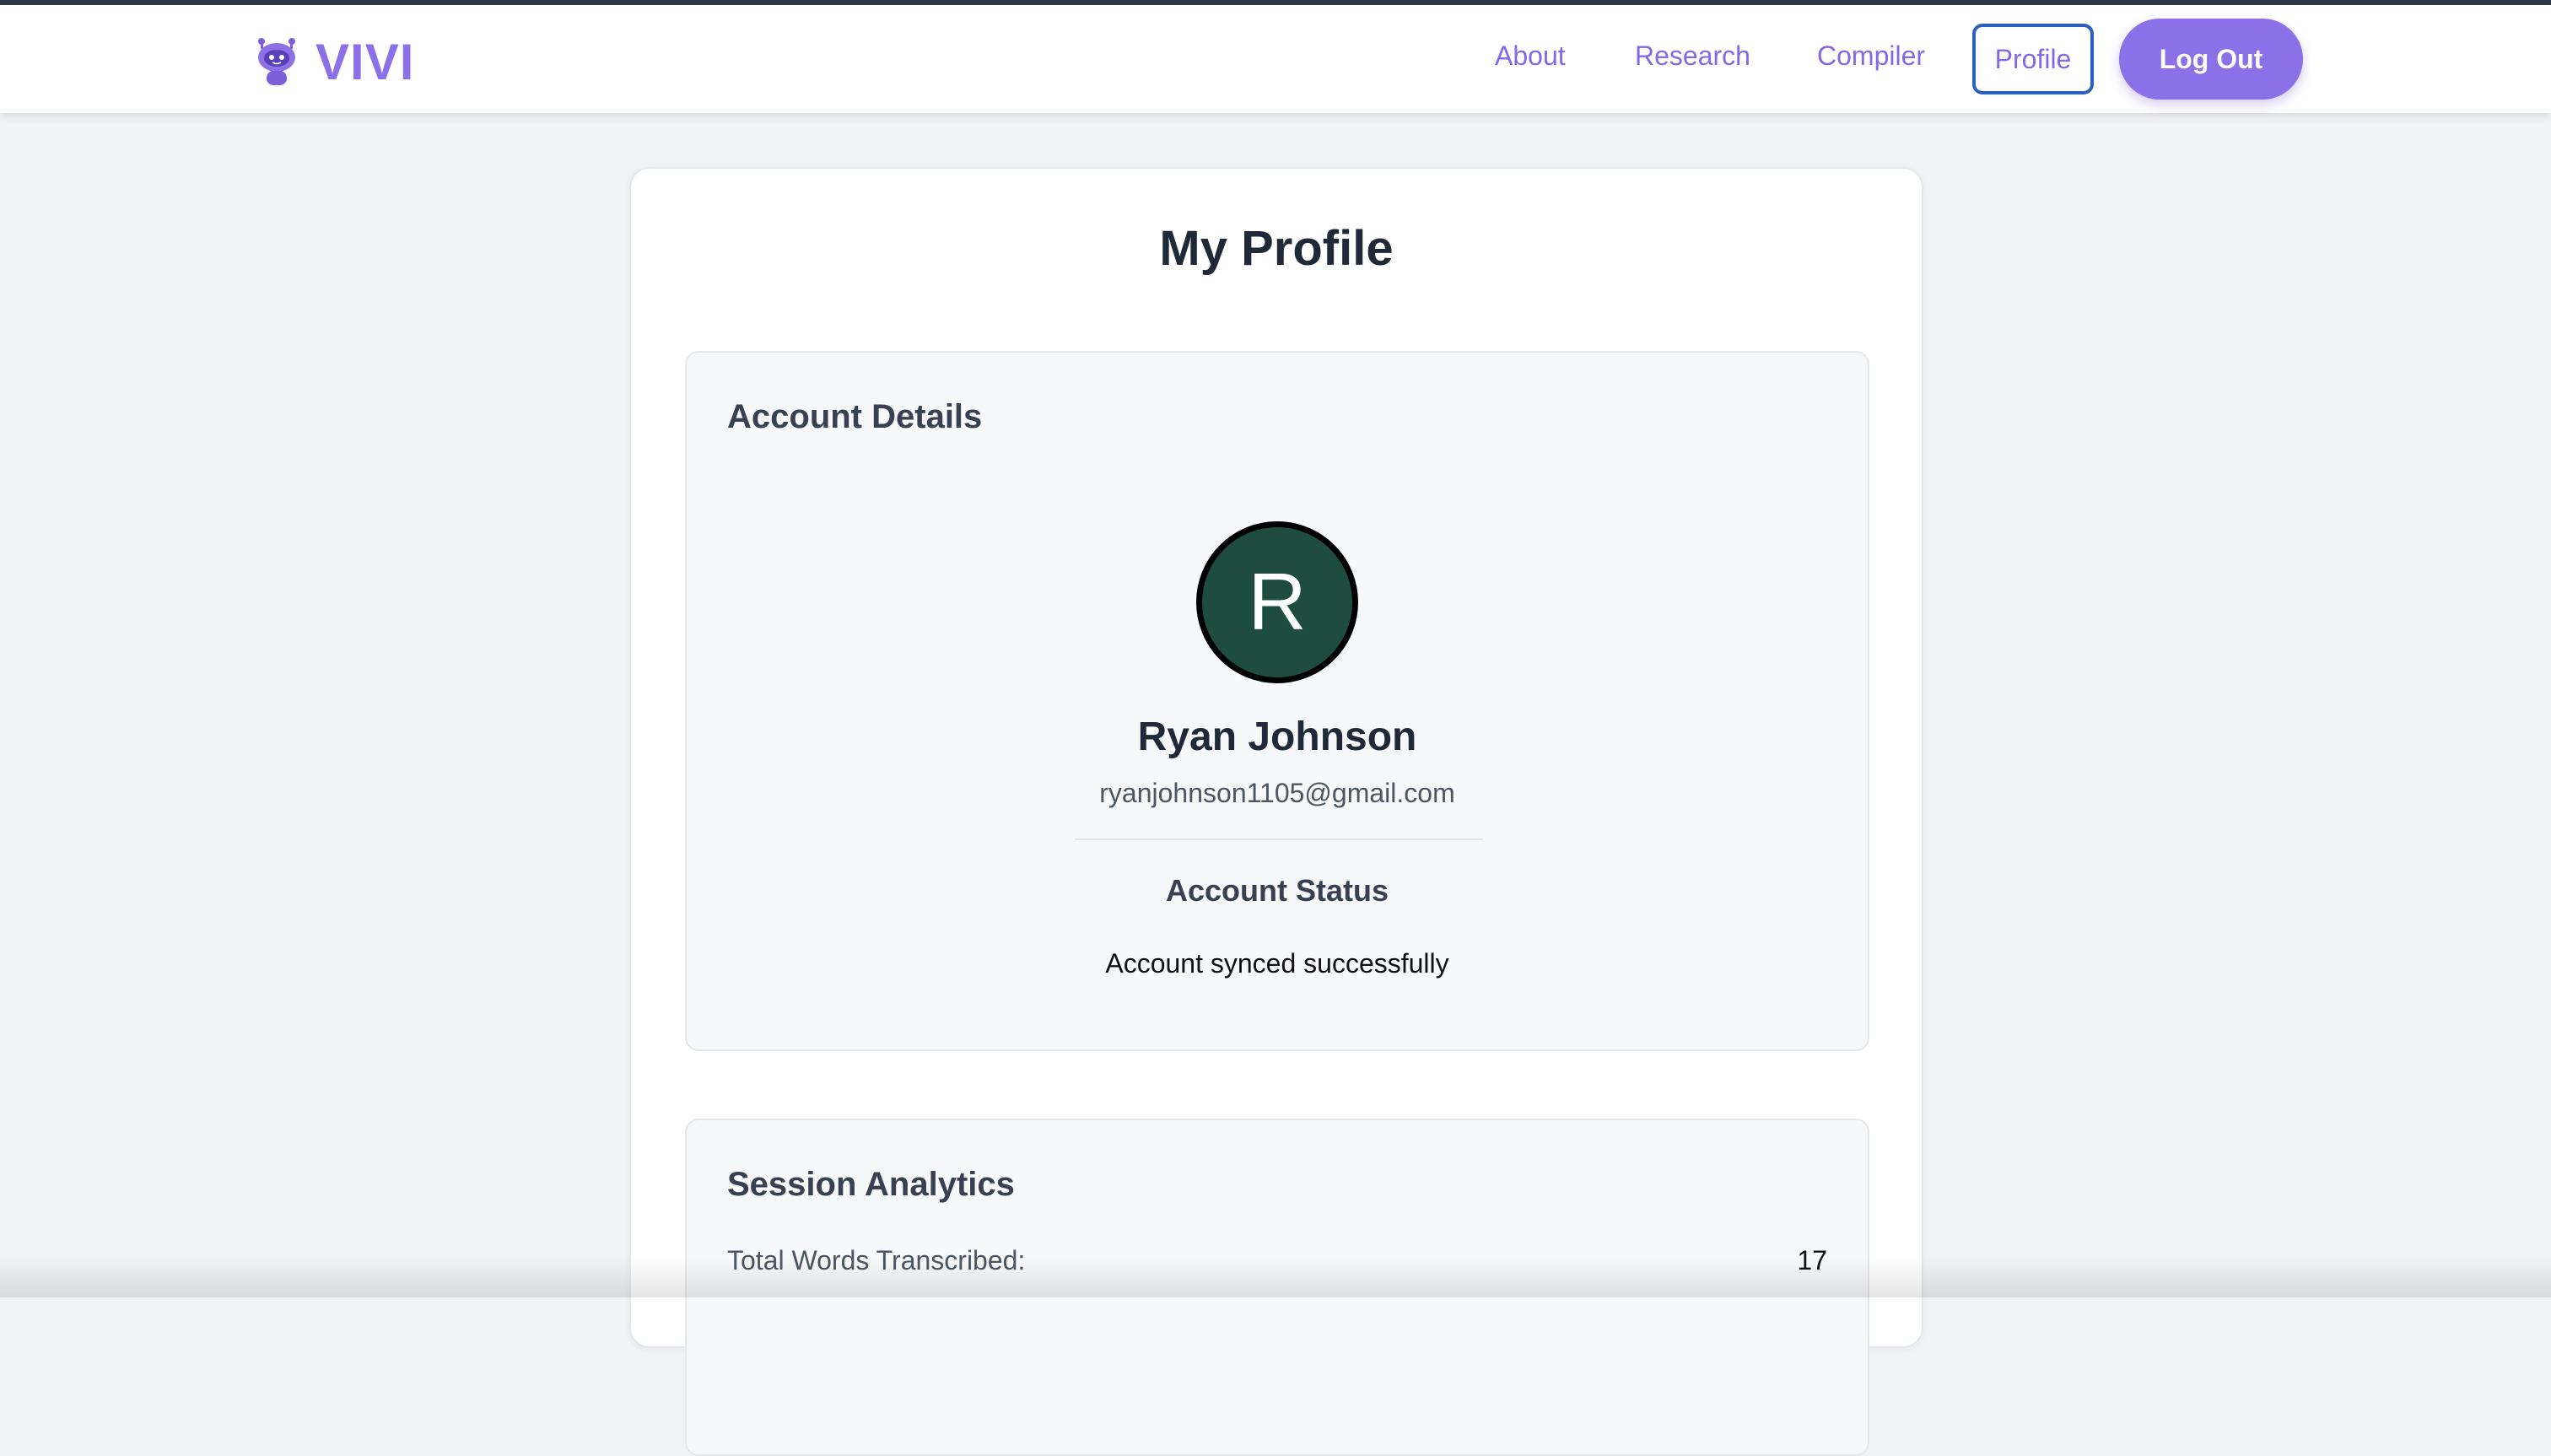 The image size is (2551, 1456). What do you see at coordinates (1277, 891) in the screenshot?
I see `account-status-heading: Account Status` at bounding box center [1277, 891].